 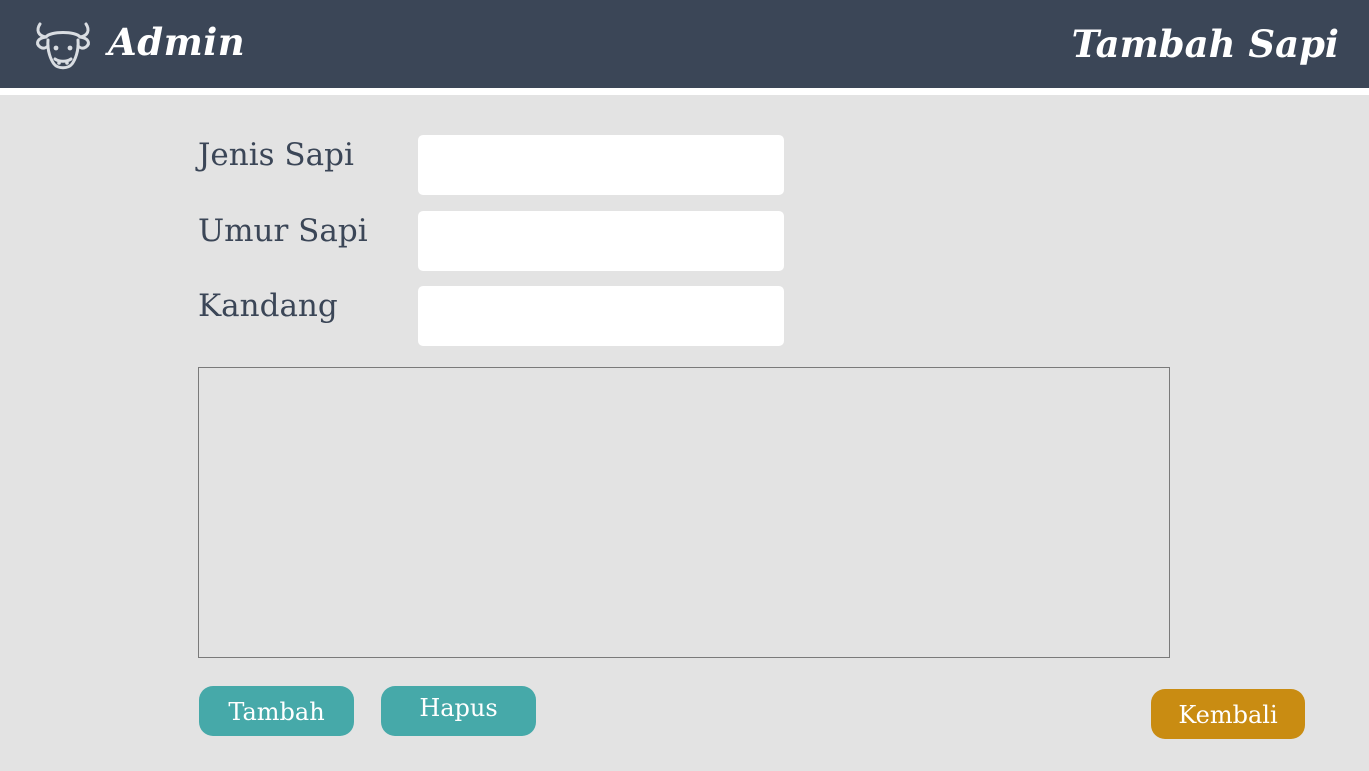 What do you see at coordinates (276, 711) in the screenshot?
I see `tambah-button: Tambah` at bounding box center [276, 711].